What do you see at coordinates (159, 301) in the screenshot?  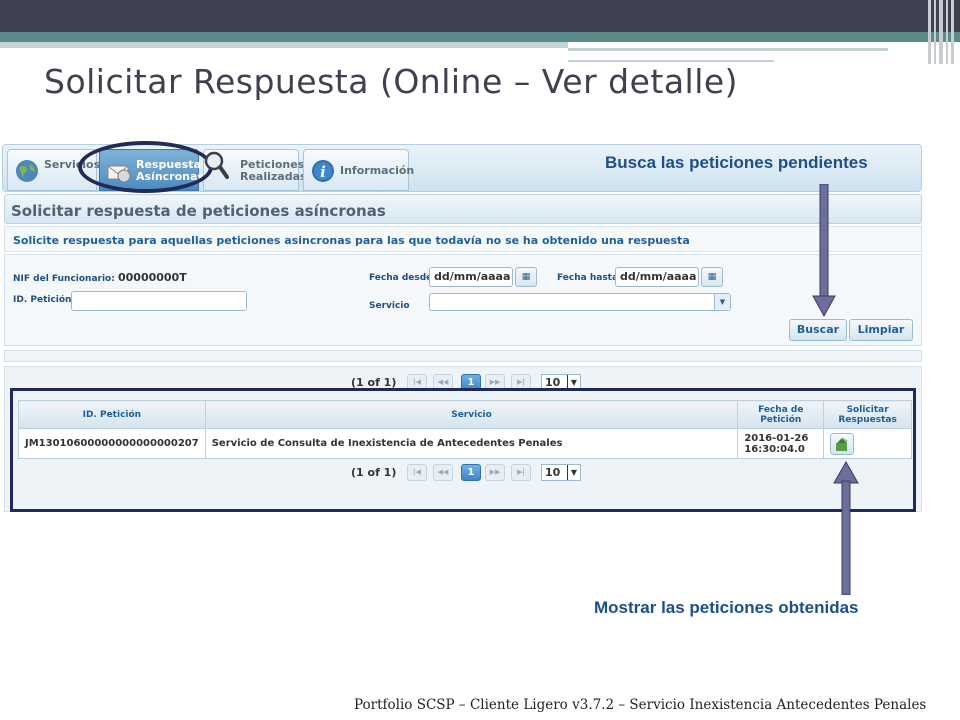 I see `id-peticion-input` at bounding box center [159, 301].